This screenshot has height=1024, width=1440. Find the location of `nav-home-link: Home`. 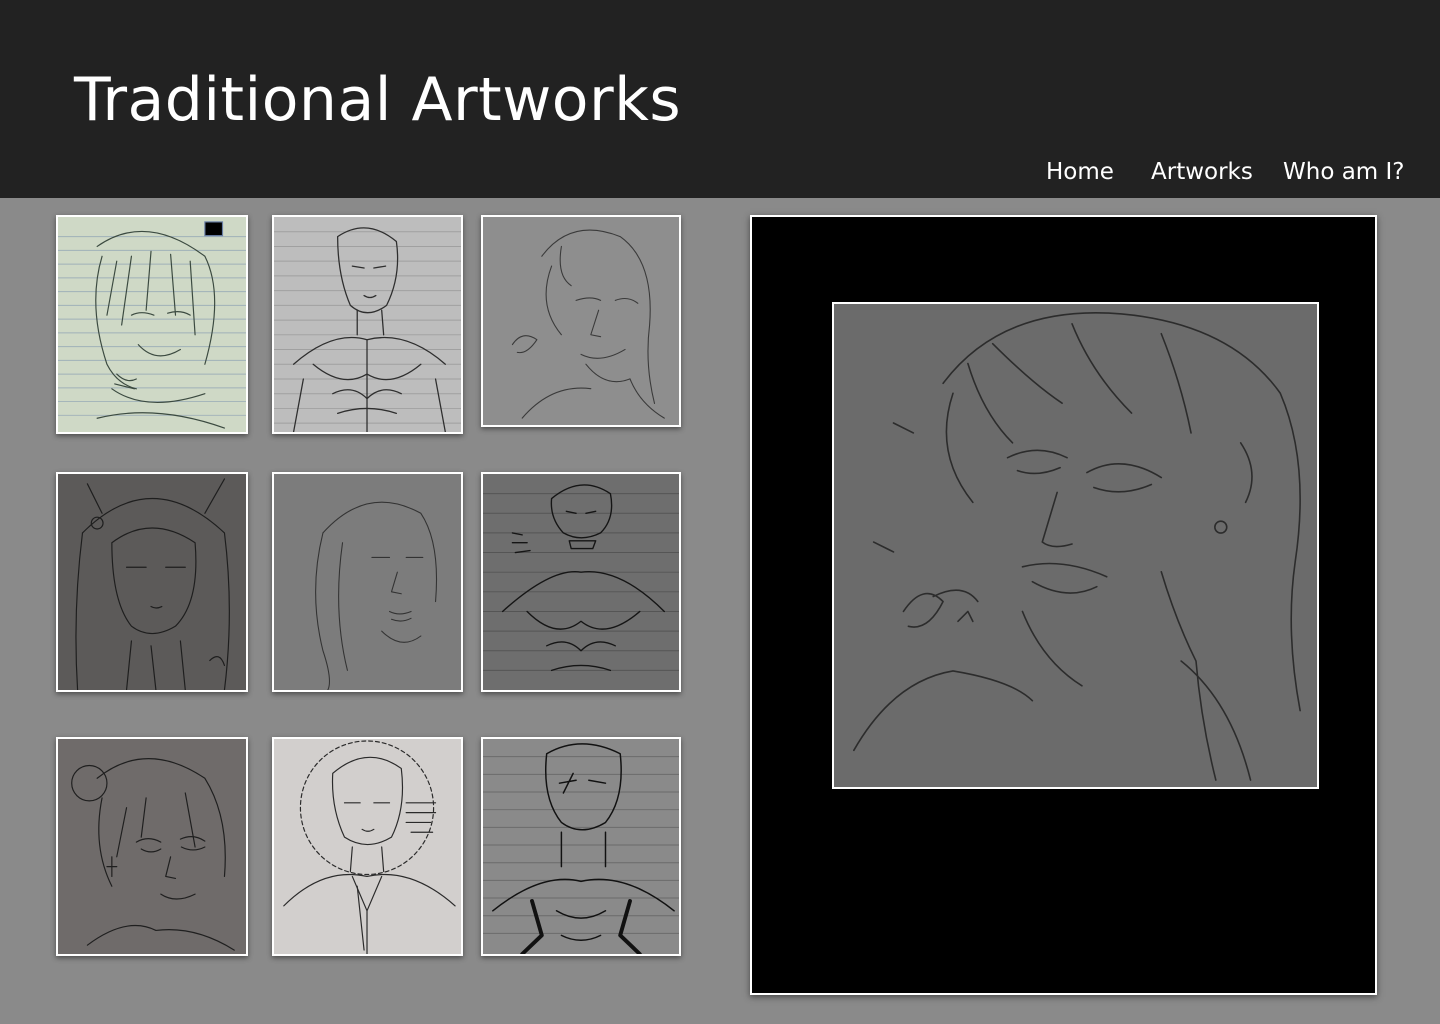

nav-home-link: Home is located at coordinates (1080, 172).